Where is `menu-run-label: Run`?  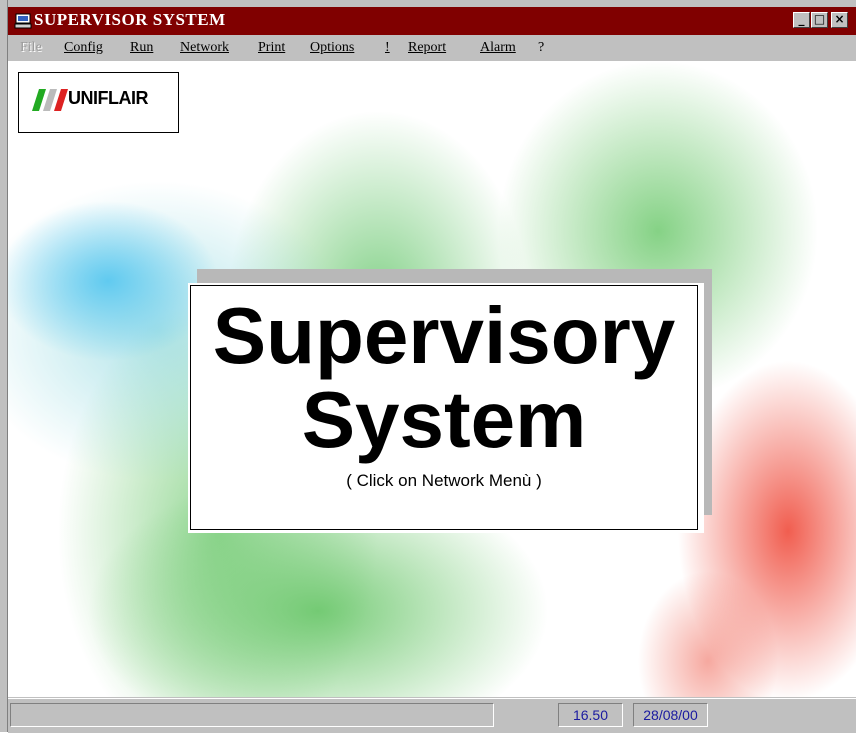 menu-run-label: Run is located at coordinates (142, 47).